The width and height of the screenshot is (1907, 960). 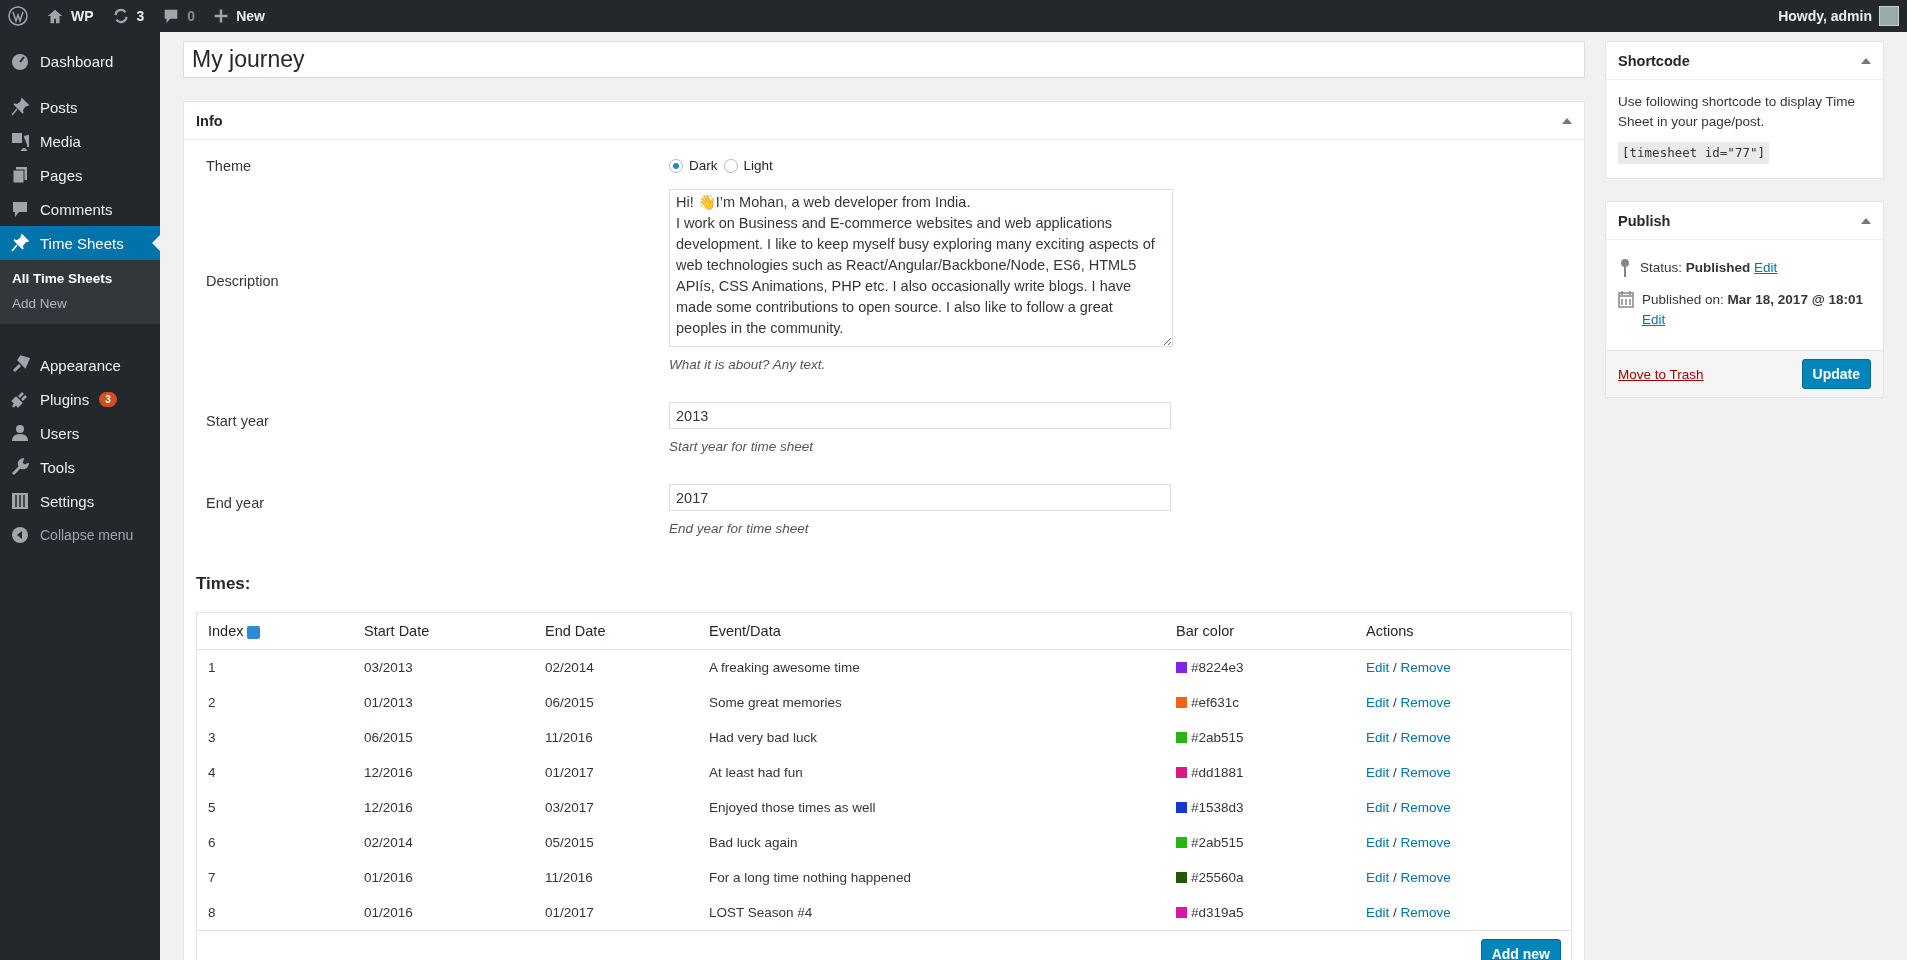 What do you see at coordinates (212, 807) in the screenshot?
I see `table-cell-text: 5` at bounding box center [212, 807].